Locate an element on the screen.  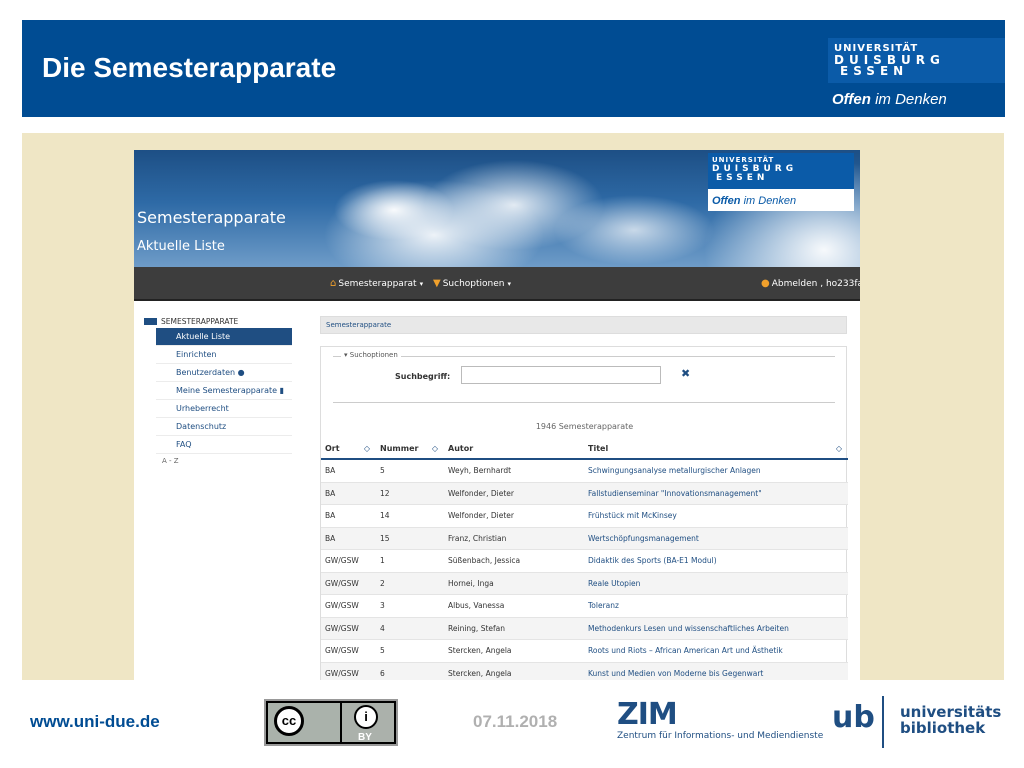
titel-link: Didaktik des Sports (BA-E1 Modul) is located at coordinates (652, 560).